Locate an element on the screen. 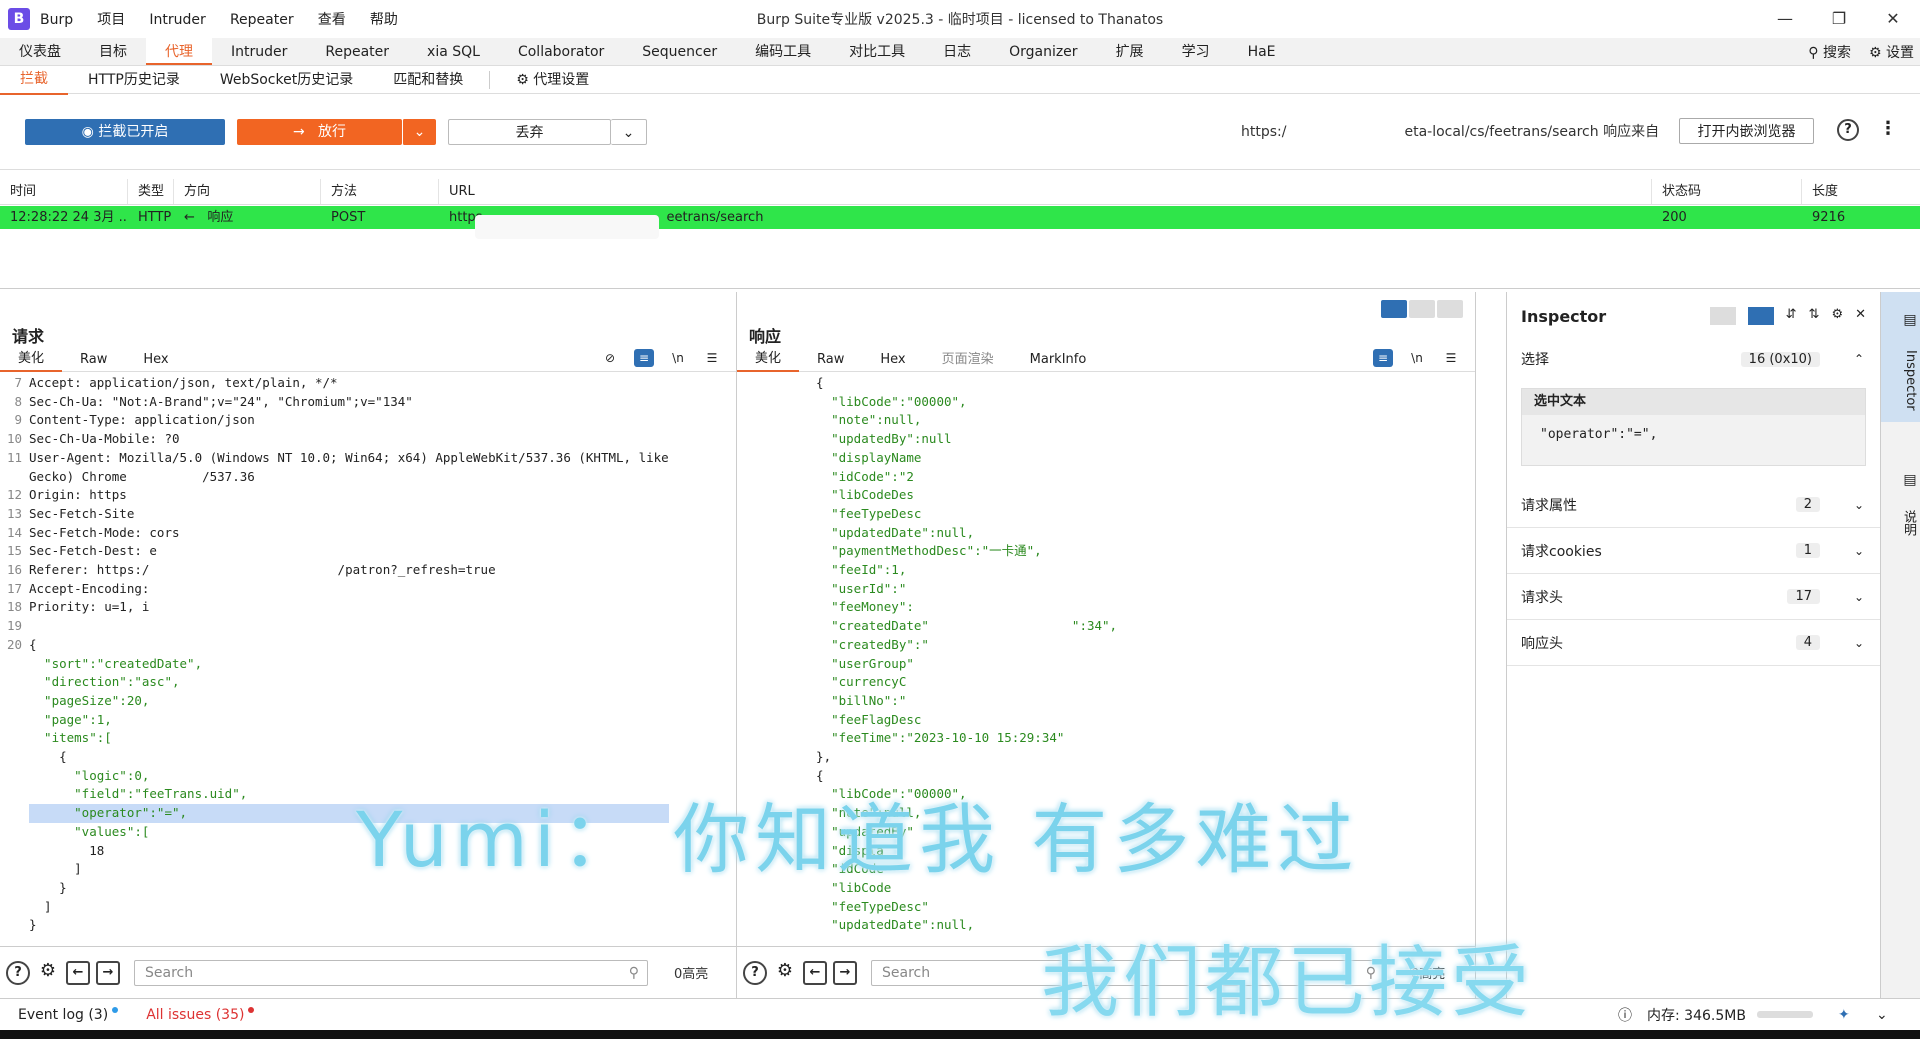 The height and width of the screenshot is (1039, 1920). close-icon: ✕ is located at coordinates (1860, 316).